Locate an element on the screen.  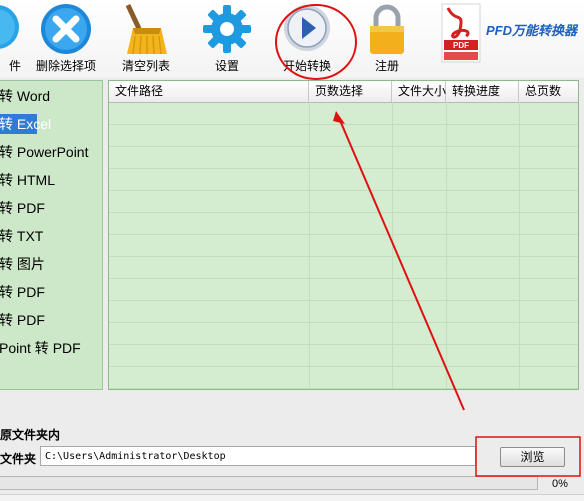
pdf-logo-icon: PDF is located at coordinates (461, 33).